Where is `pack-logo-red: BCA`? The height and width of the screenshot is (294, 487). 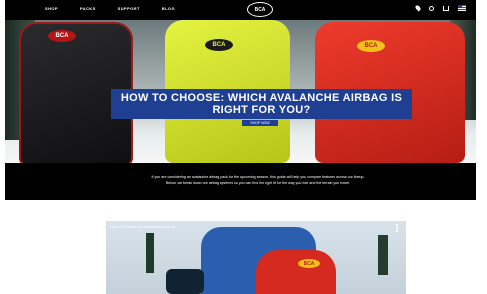 pack-logo-red: BCA is located at coordinates (371, 46).